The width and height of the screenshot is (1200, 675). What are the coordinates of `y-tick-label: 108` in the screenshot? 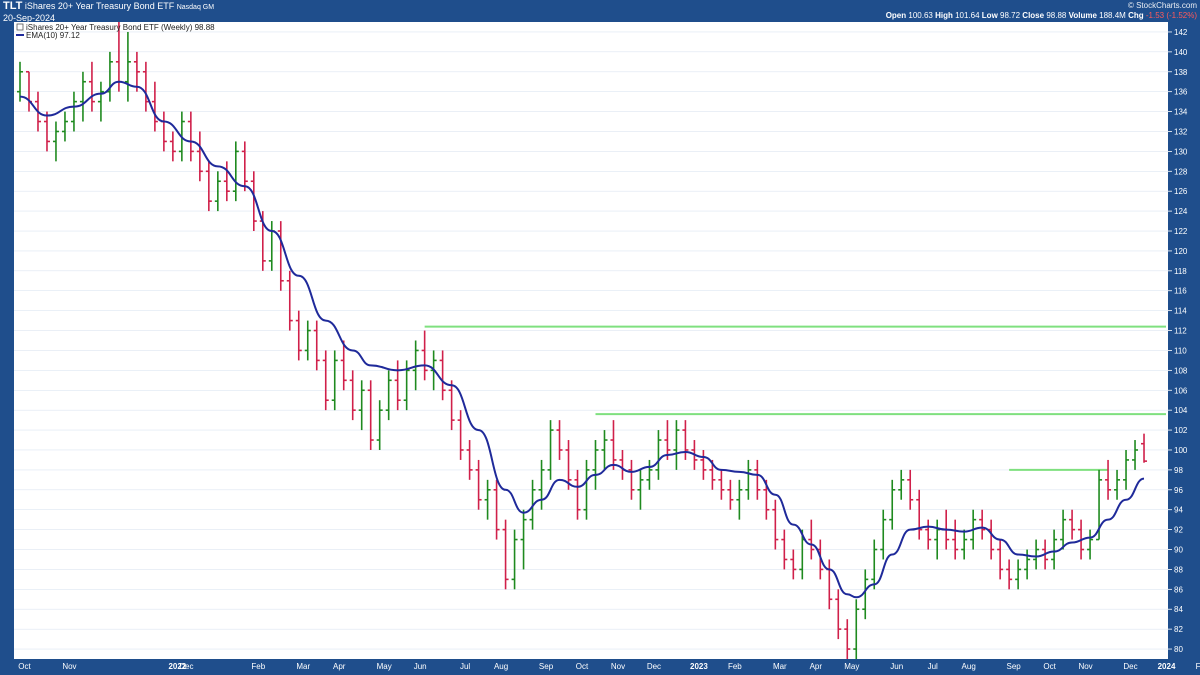 It's located at (1181, 370).